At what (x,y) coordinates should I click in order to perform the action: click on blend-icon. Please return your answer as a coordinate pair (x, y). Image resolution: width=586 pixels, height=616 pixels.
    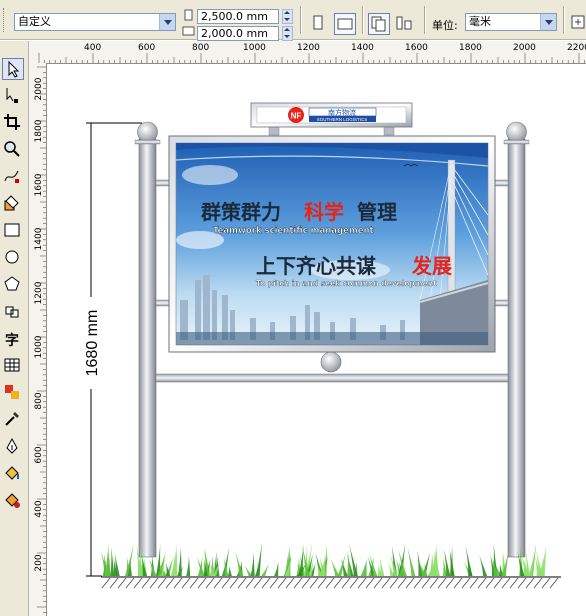
    Looking at the image, I should click on (12, 392).